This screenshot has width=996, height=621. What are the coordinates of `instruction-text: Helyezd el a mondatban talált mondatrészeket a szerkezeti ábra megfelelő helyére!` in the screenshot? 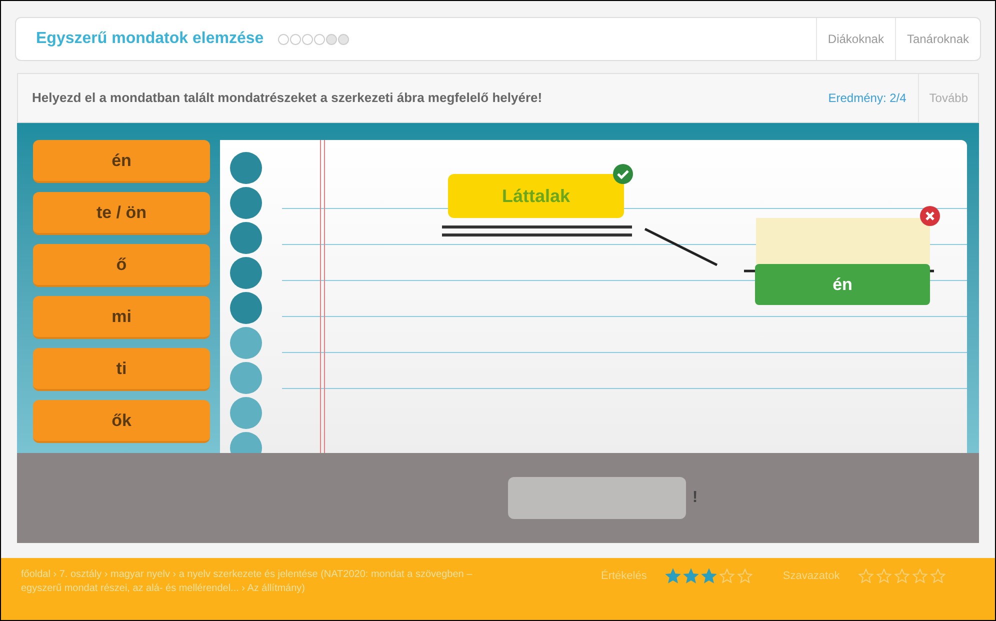 It's located at (287, 98).